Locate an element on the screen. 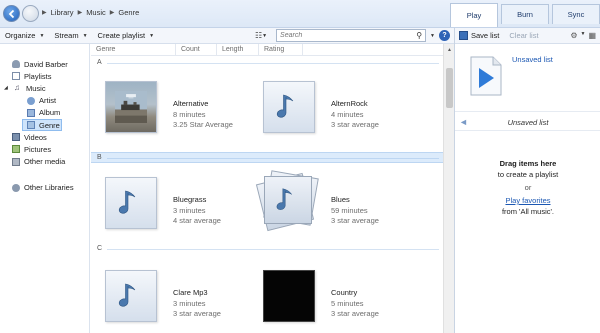  sidebar-item-album: Album is located at coordinates (44, 113).